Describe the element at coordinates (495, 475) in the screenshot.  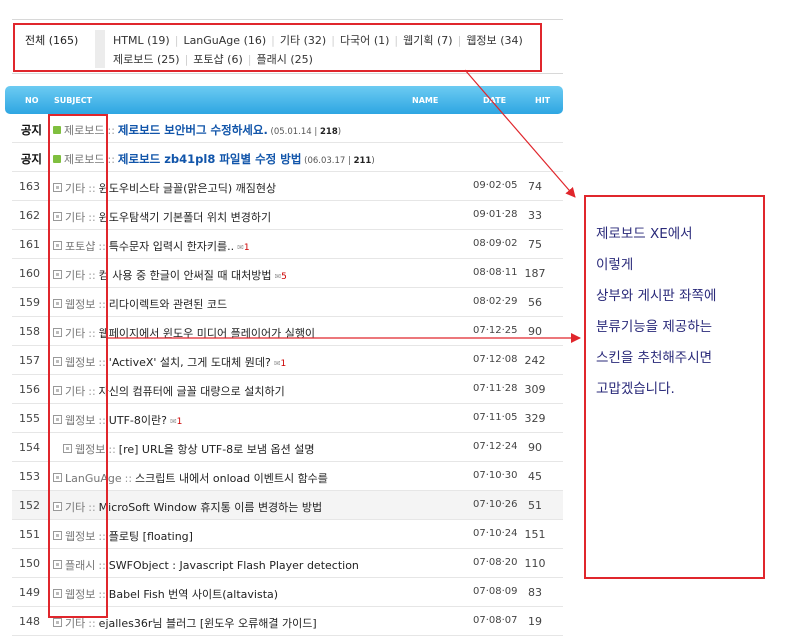
I see `row-date: 07·10·30` at that location.